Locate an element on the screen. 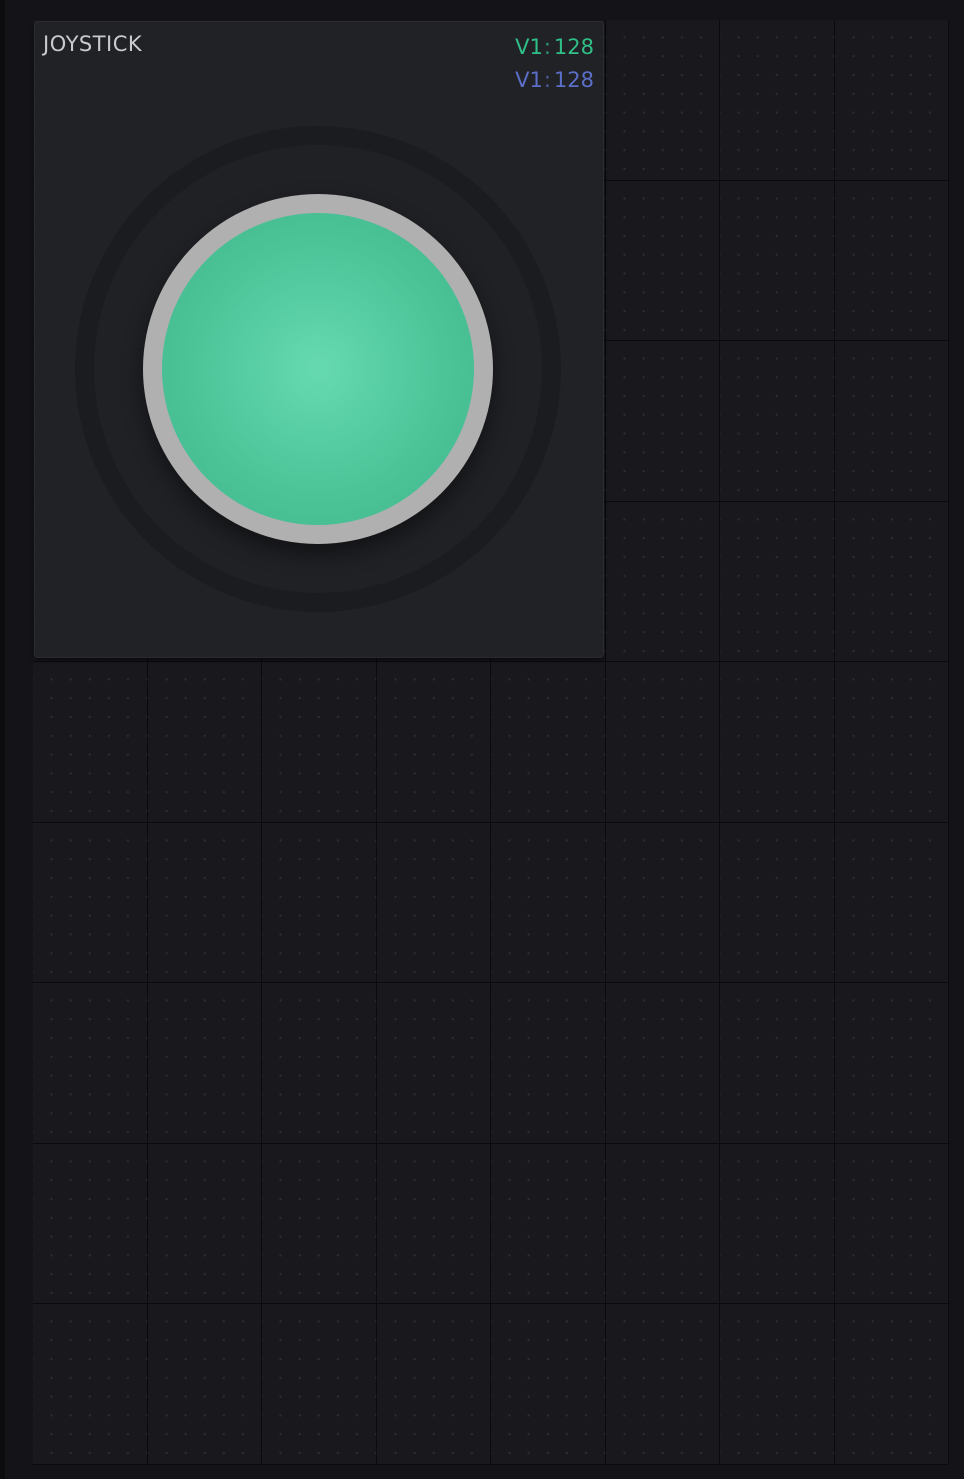 Image resolution: width=964 pixels, height=1479 pixels. x-axis-readout: V1: 128 is located at coordinates (554, 47).